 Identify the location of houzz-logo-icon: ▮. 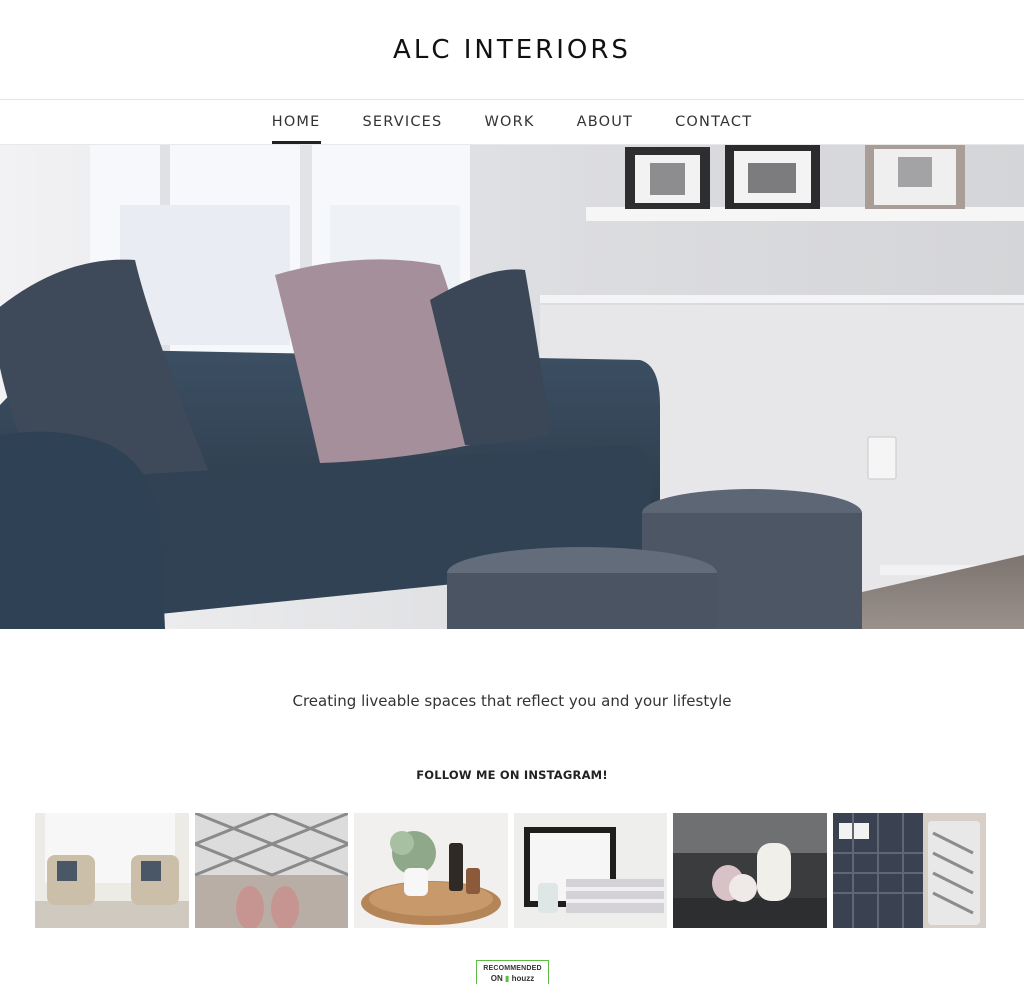
(507, 978).